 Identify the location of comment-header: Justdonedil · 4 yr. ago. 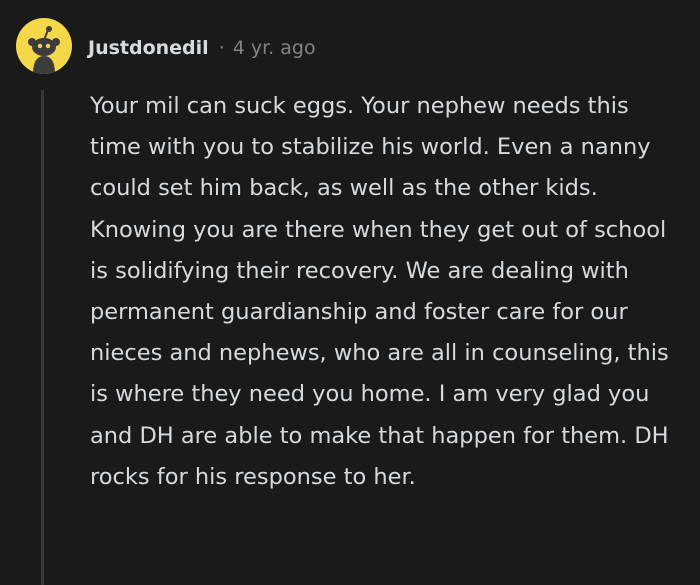
(202, 48).